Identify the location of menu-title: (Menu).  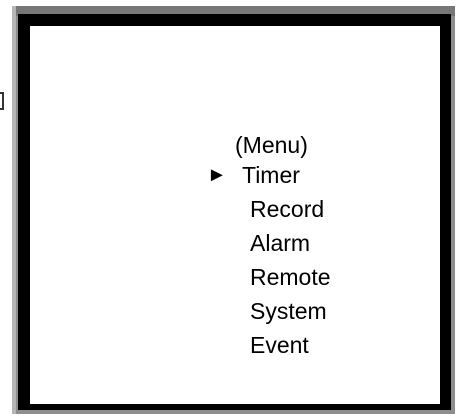
(271, 145).